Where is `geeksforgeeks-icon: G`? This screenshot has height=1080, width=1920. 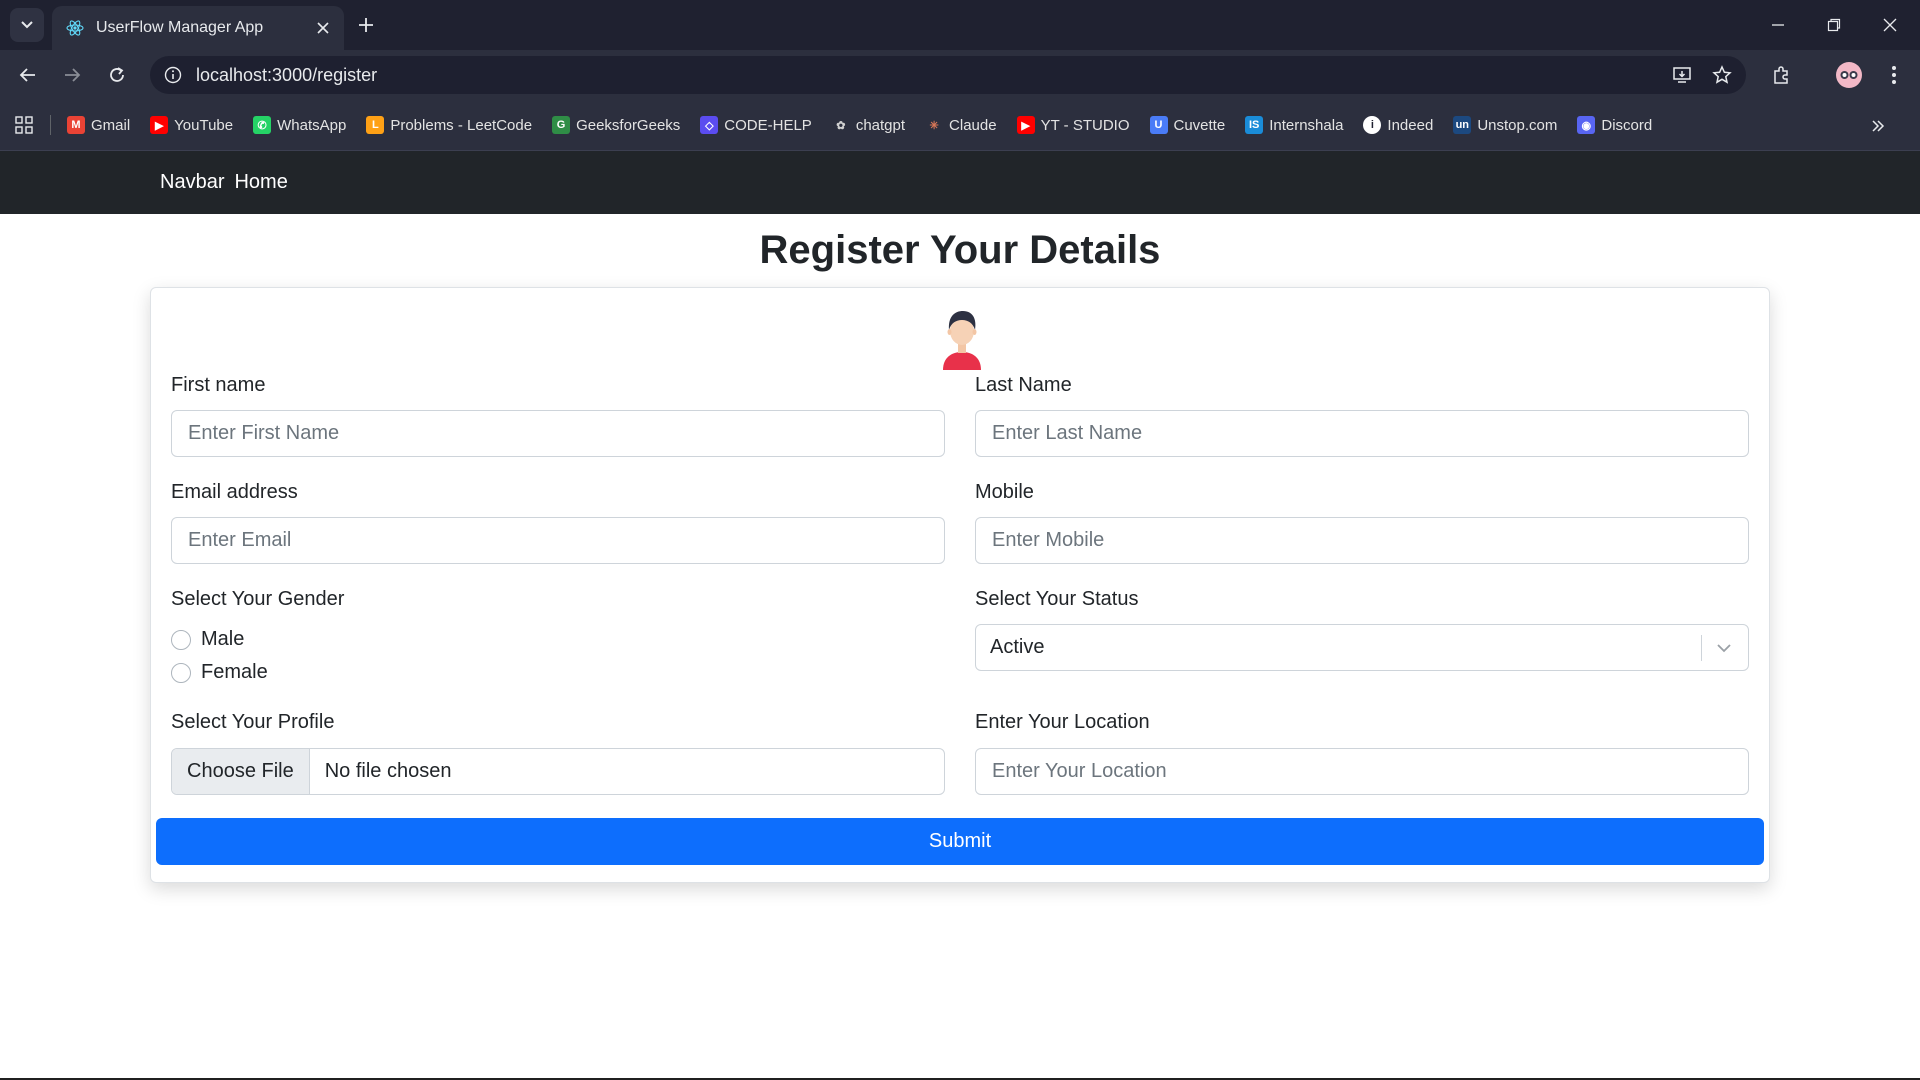 geeksforgeeks-icon: G is located at coordinates (561, 125).